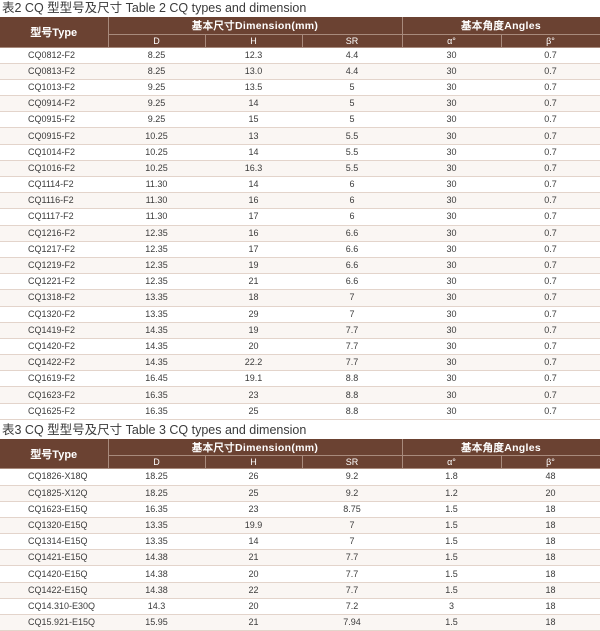 This screenshot has width=600, height=631. I want to click on sr-cell: 4.4, so click(352, 55).